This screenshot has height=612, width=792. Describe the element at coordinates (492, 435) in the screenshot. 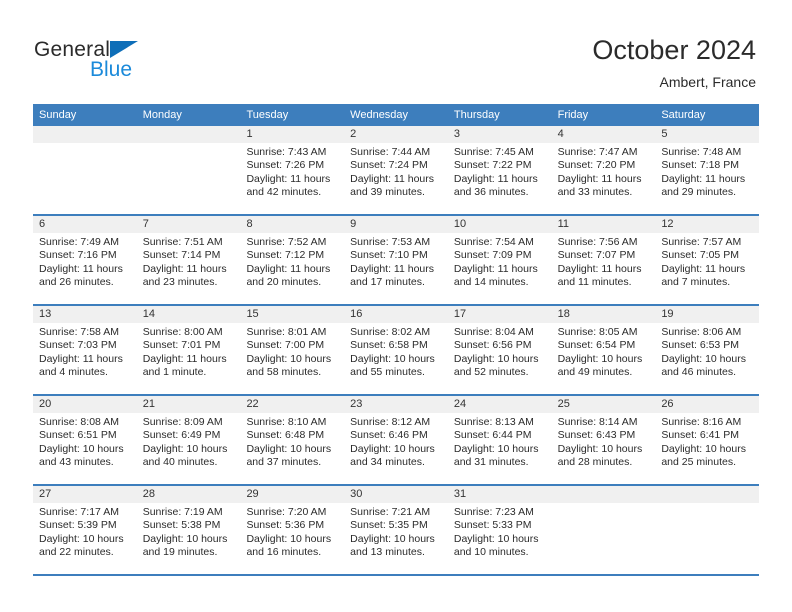

I see `sunset-text: Sunset: 6:44 PM` at that location.